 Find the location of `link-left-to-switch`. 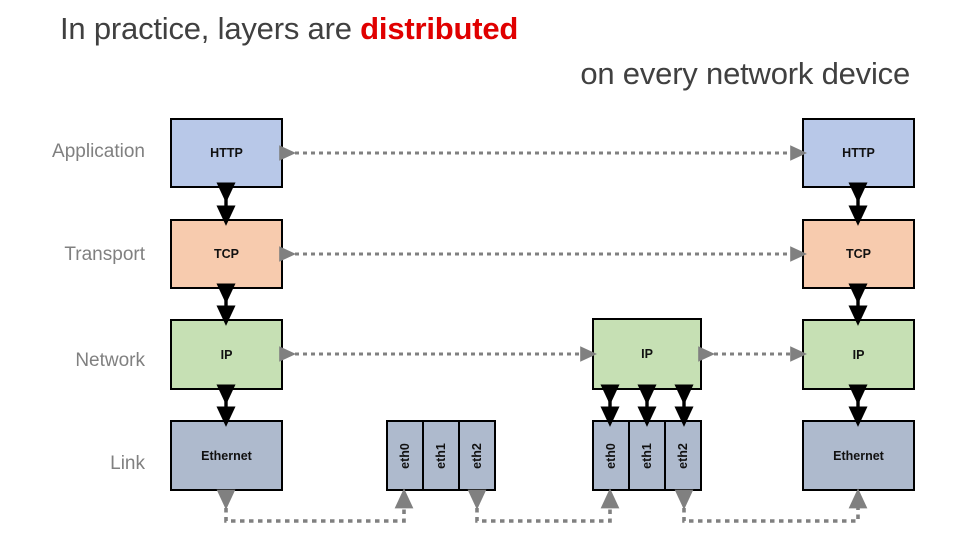

link-left-to-switch is located at coordinates (315, 505).